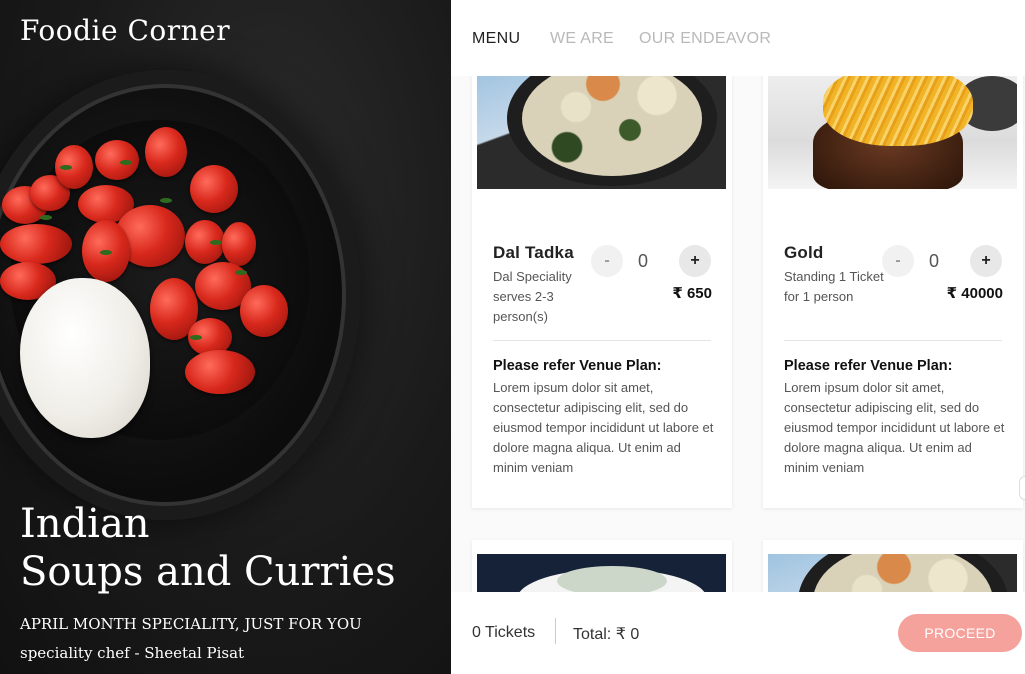 The height and width of the screenshot is (674, 1025). Describe the element at coordinates (85, 524) in the screenshot. I see `hero-title-line1: Indian` at that location.